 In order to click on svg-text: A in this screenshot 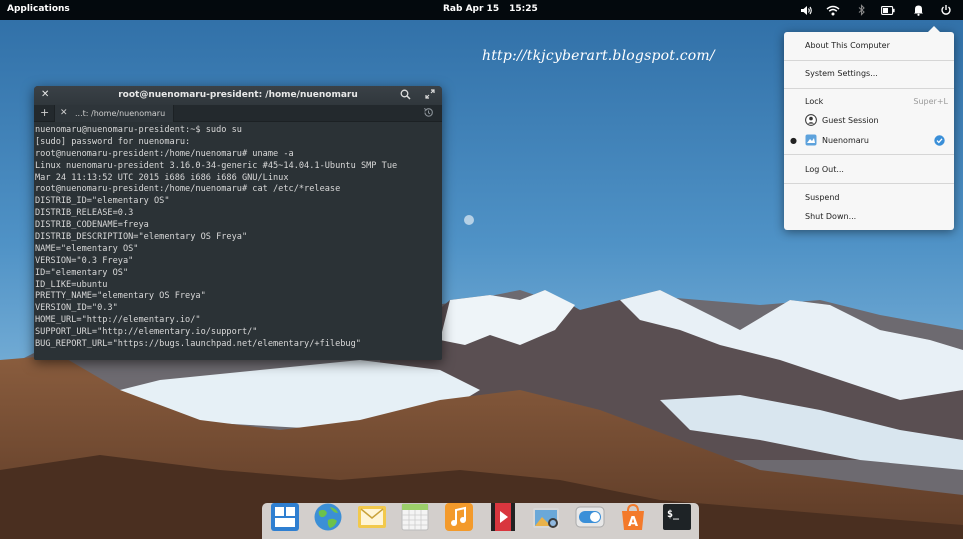, I will do `click(633, 522)`.